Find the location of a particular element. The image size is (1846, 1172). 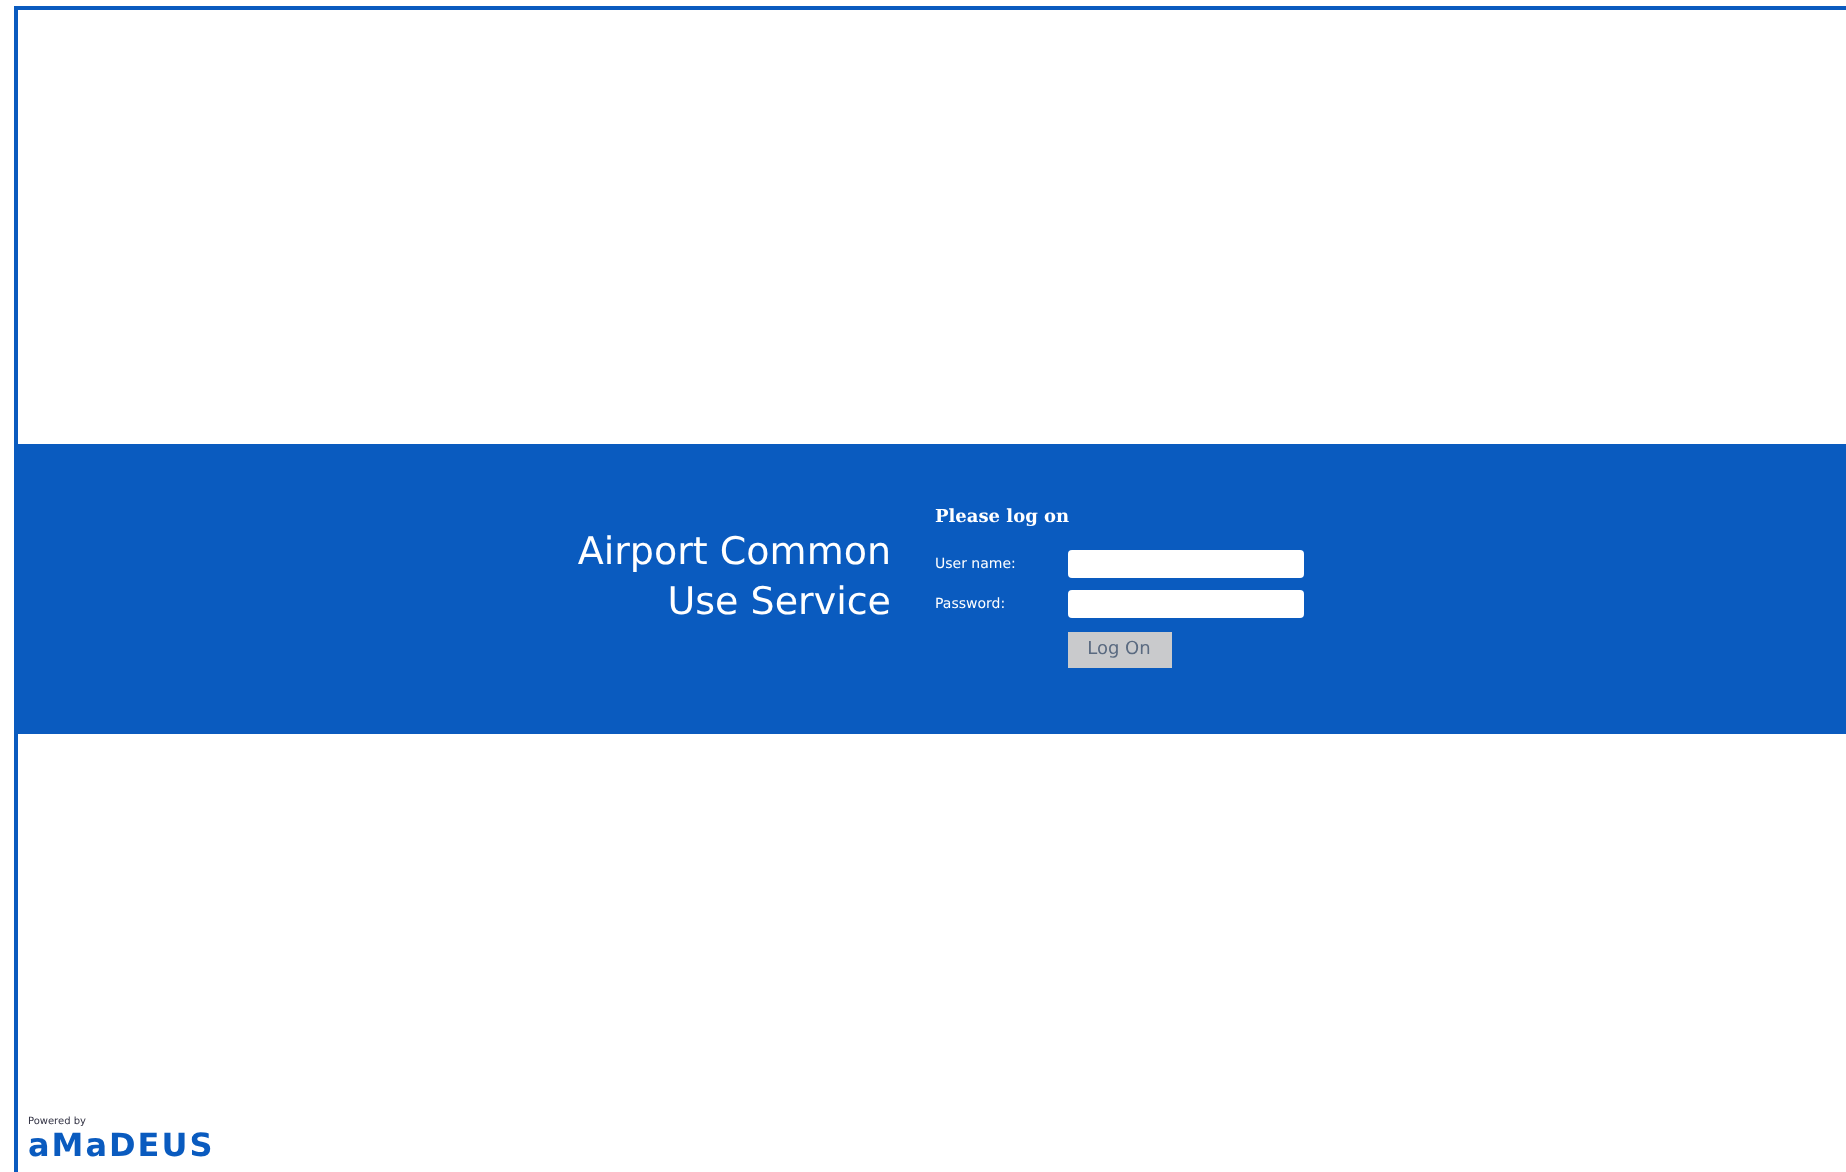

app-title: Use Service is located at coordinates (778, 603).